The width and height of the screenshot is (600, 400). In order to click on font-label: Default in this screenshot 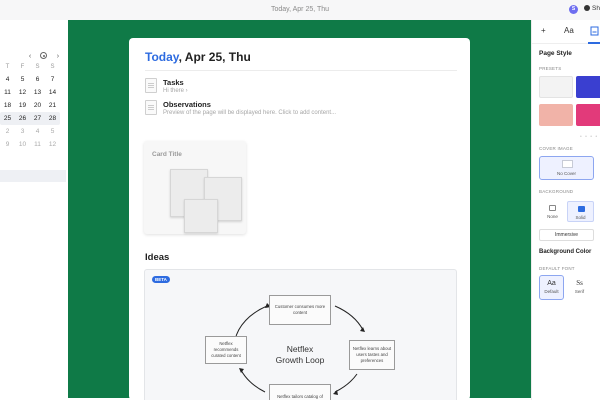, I will do `click(551, 291)`.